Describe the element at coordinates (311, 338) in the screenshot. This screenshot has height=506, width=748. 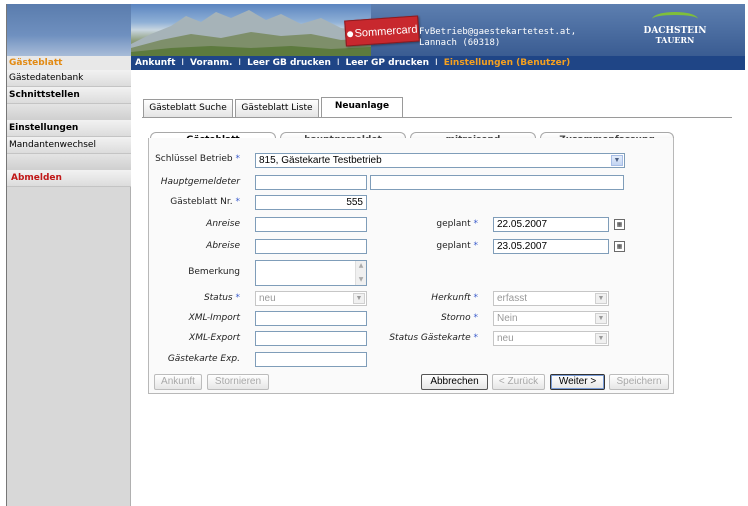
I see `xml-export-field` at that location.